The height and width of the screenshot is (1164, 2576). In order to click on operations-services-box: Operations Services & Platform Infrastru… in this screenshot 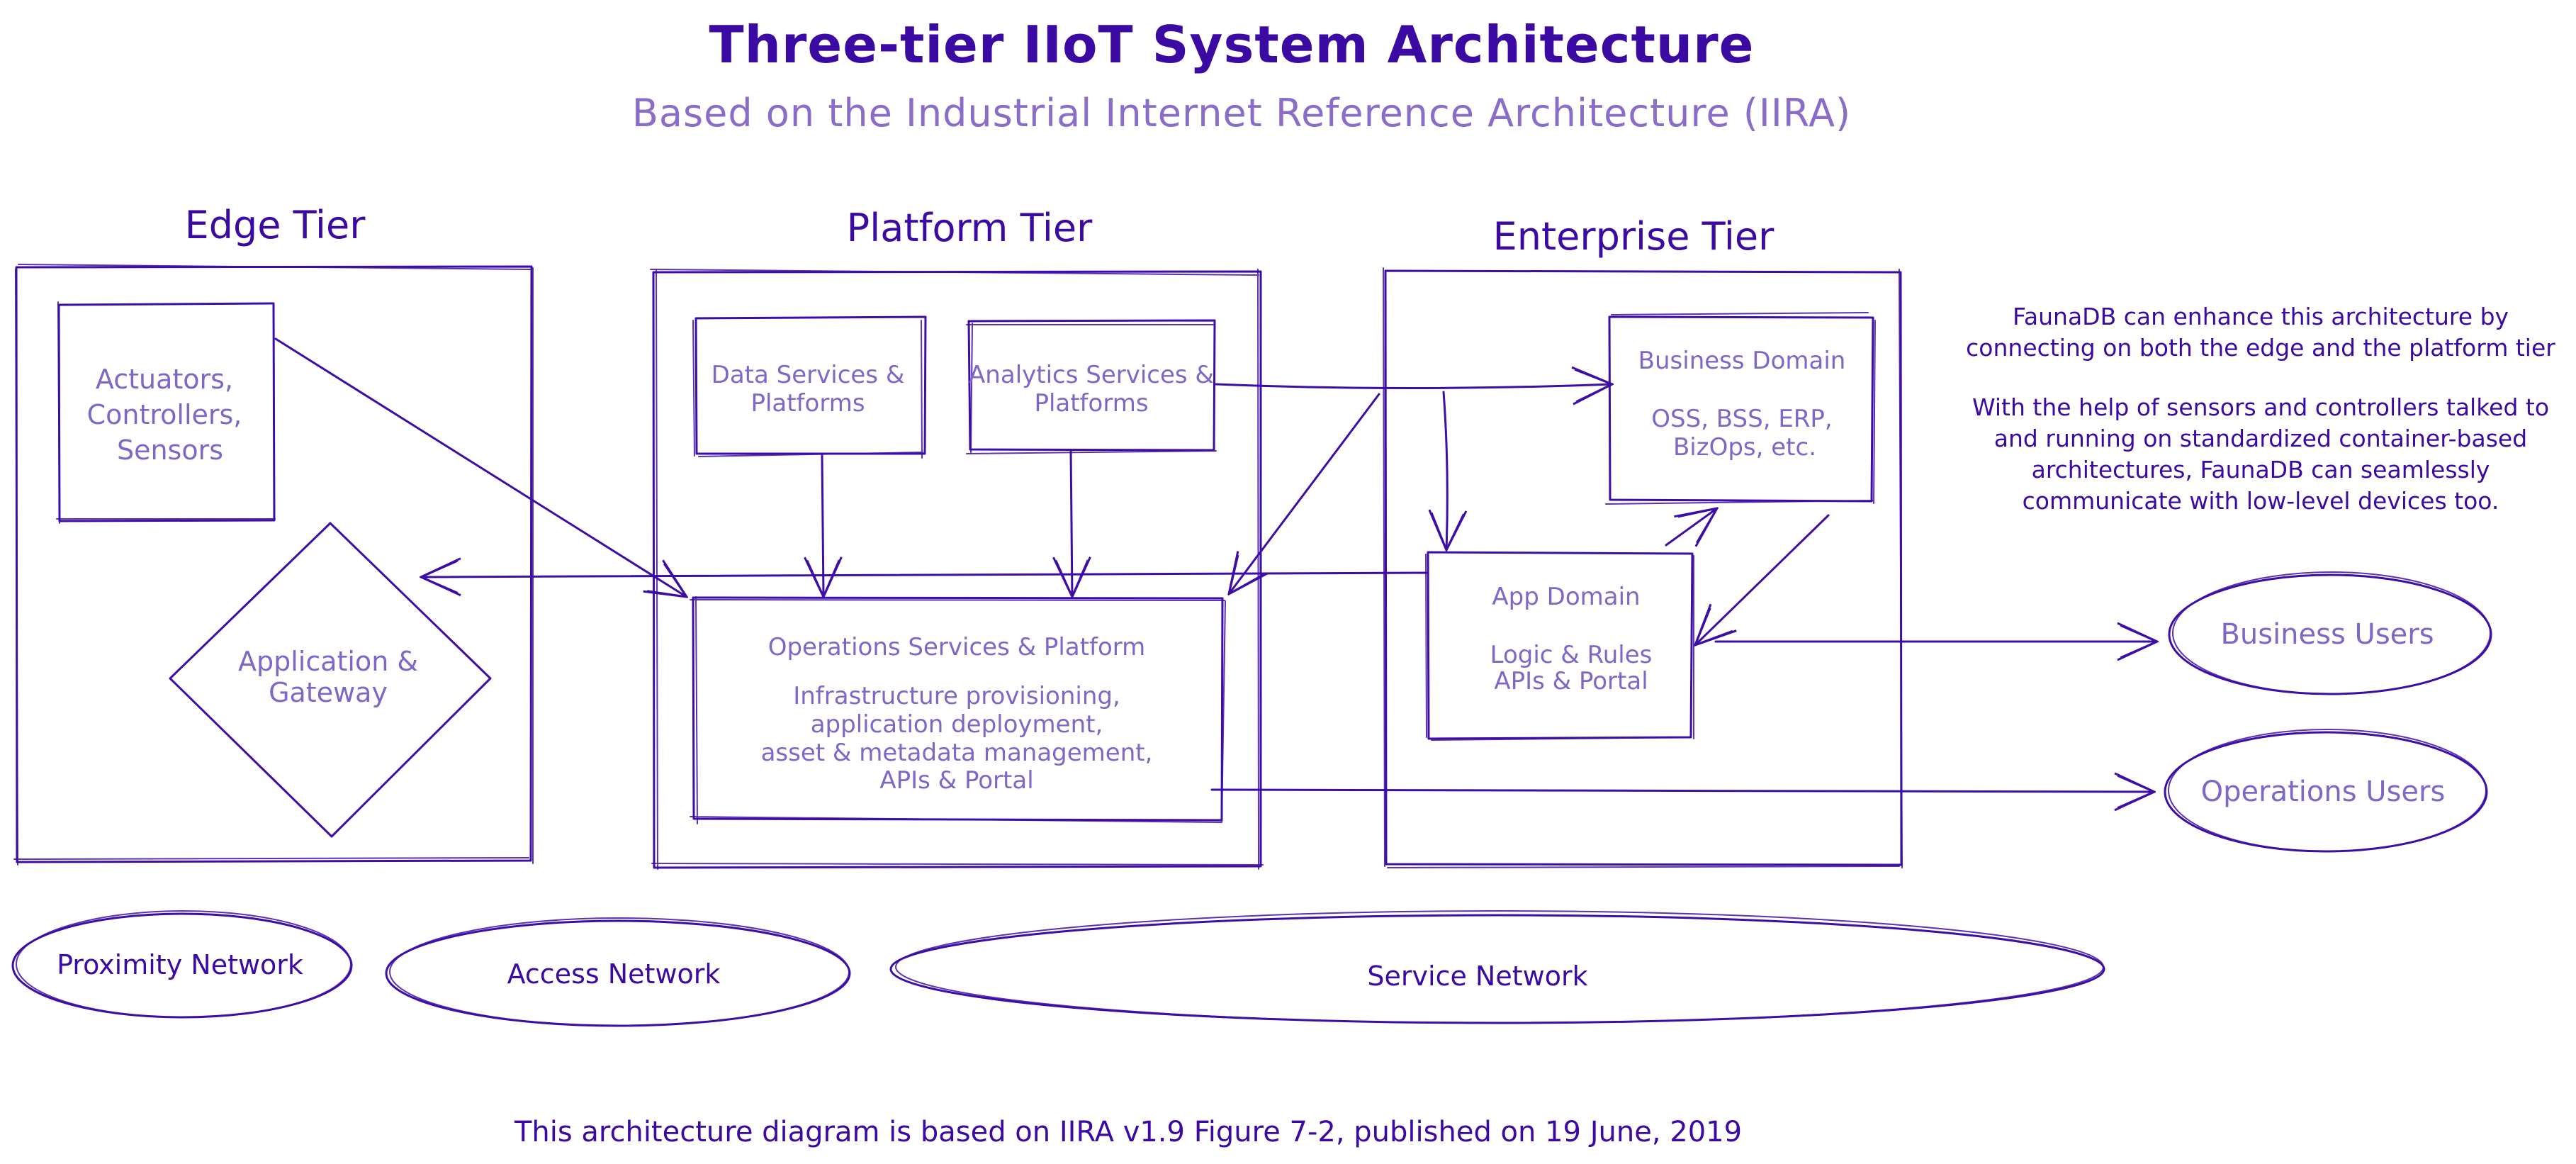, I will do `click(958, 710)`.